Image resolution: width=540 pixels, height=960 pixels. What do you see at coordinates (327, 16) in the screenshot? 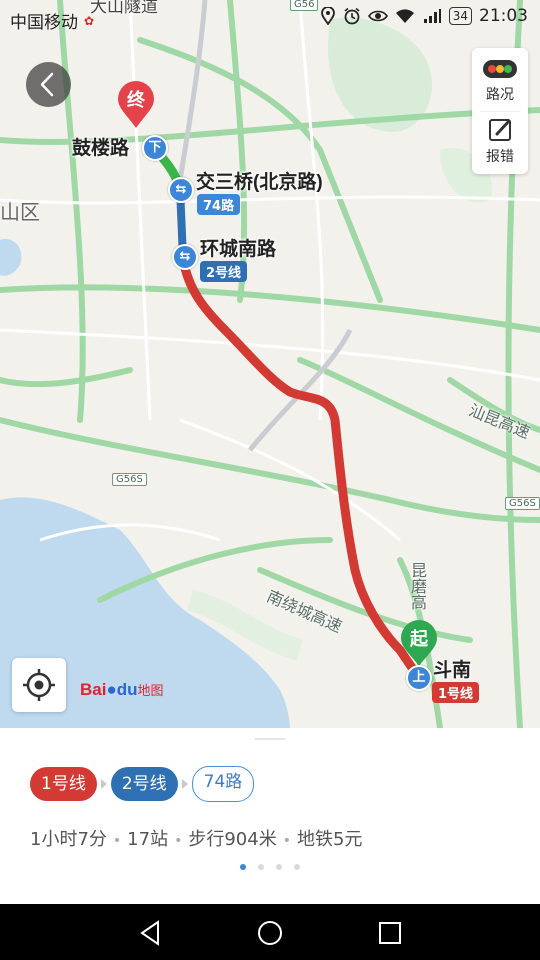
I see `location-icon` at bounding box center [327, 16].